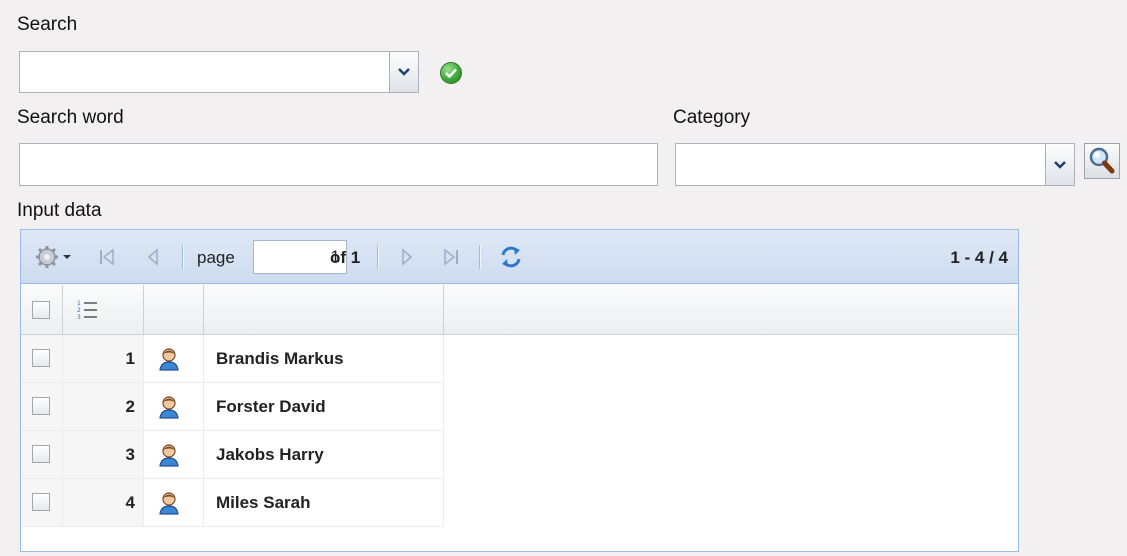 This screenshot has width=1127, height=556. What do you see at coordinates (130, 358) in the screenshot?
I see `row-number: 1` at bounding box center [130, 358].